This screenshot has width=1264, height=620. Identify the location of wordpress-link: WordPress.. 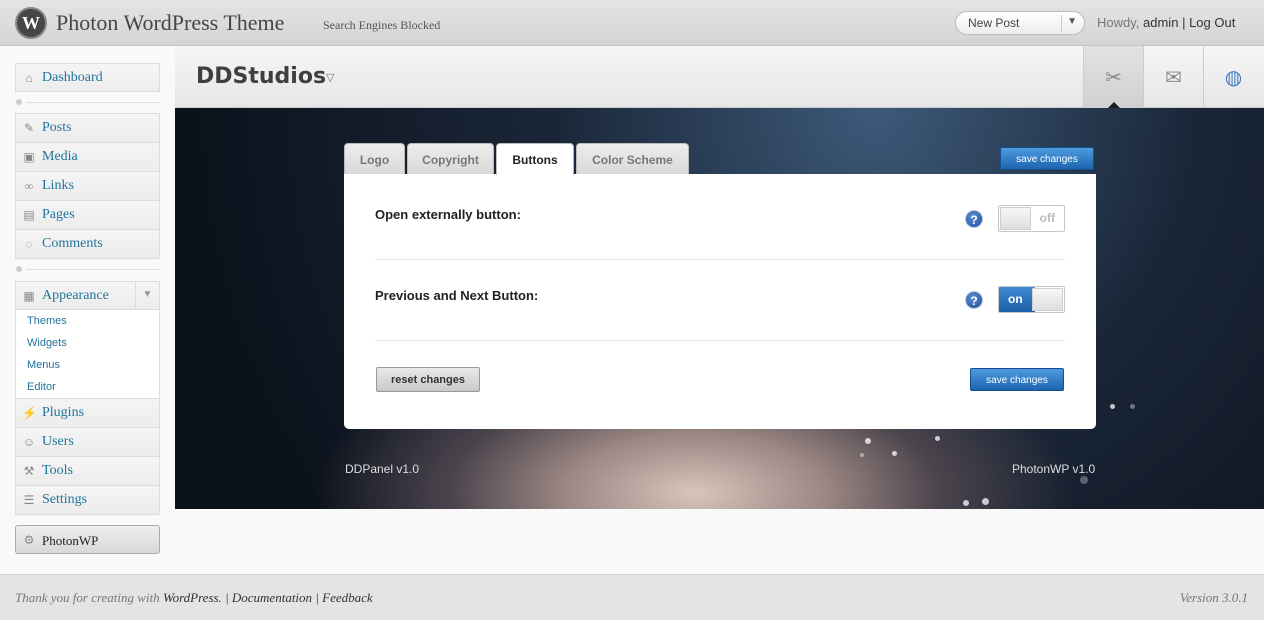
(192, 597).